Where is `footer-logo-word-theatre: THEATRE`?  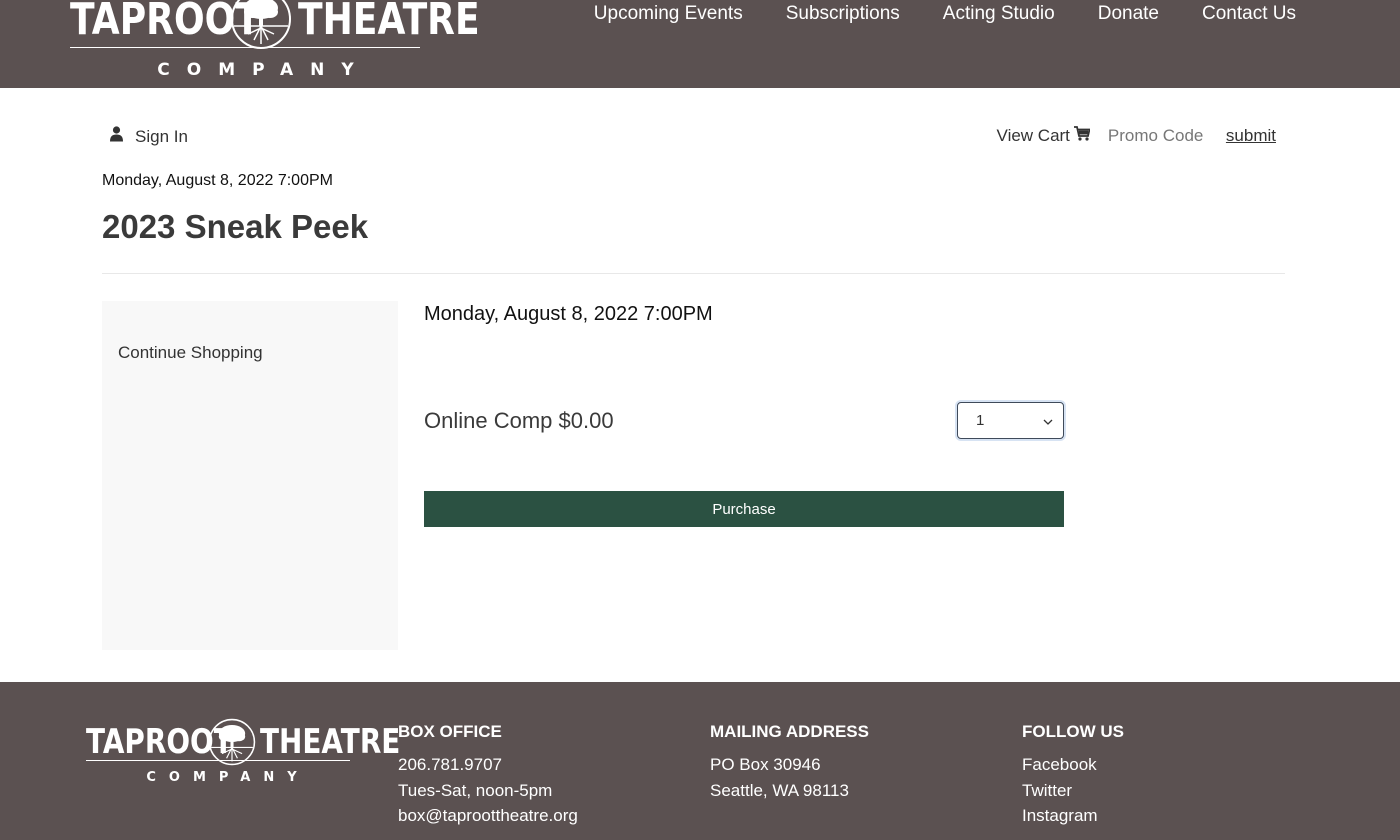 footer-logo-word-theatre: THEATRE is located at coordinates (330, 742).